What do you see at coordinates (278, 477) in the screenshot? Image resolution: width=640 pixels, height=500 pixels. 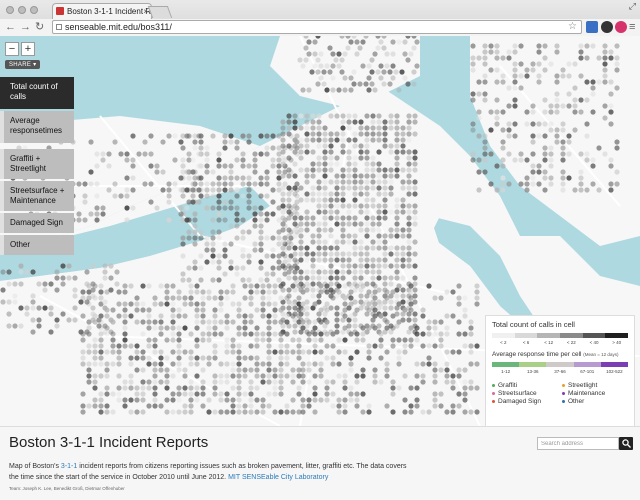 I see `link-senseable-lab: MIT SENSEable City Laboratory` at bounding box center [278, 477].